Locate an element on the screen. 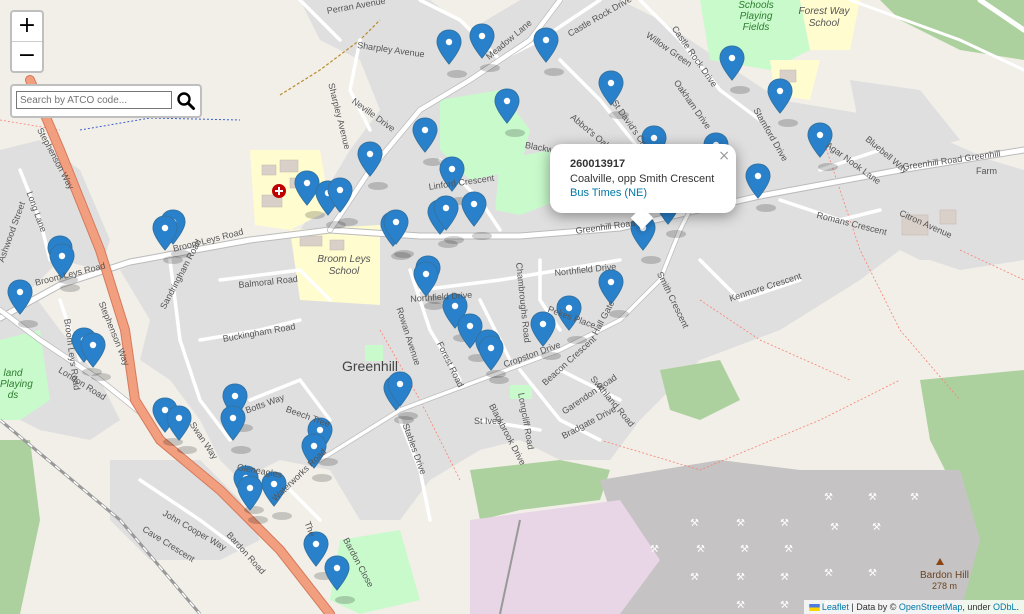 This screenshot has height=614, width=1024. hill-label: Bardon Hill 278 m is located at coordinates (944, 581).